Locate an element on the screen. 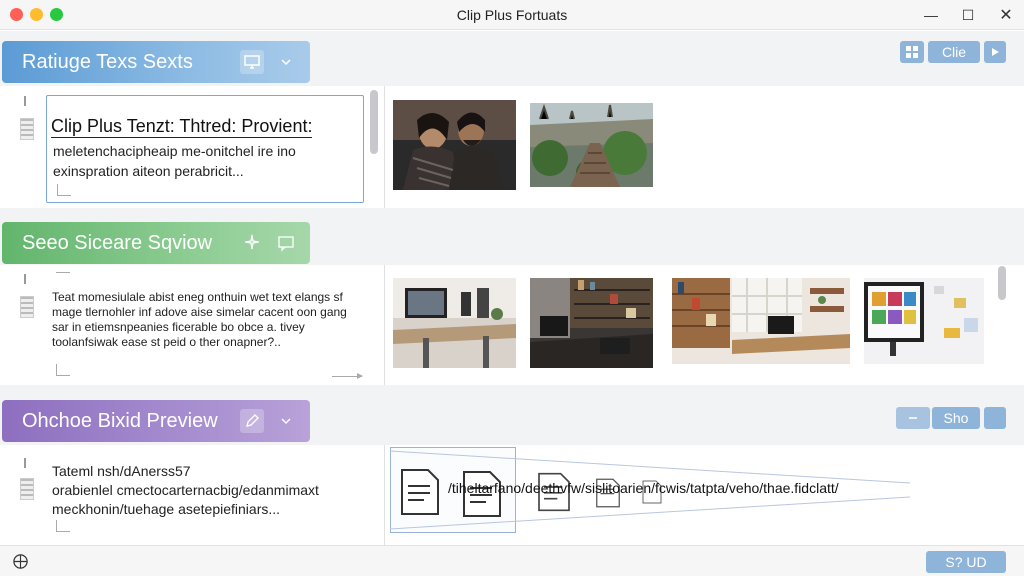  play-icon is located at coordinates (995, 52).